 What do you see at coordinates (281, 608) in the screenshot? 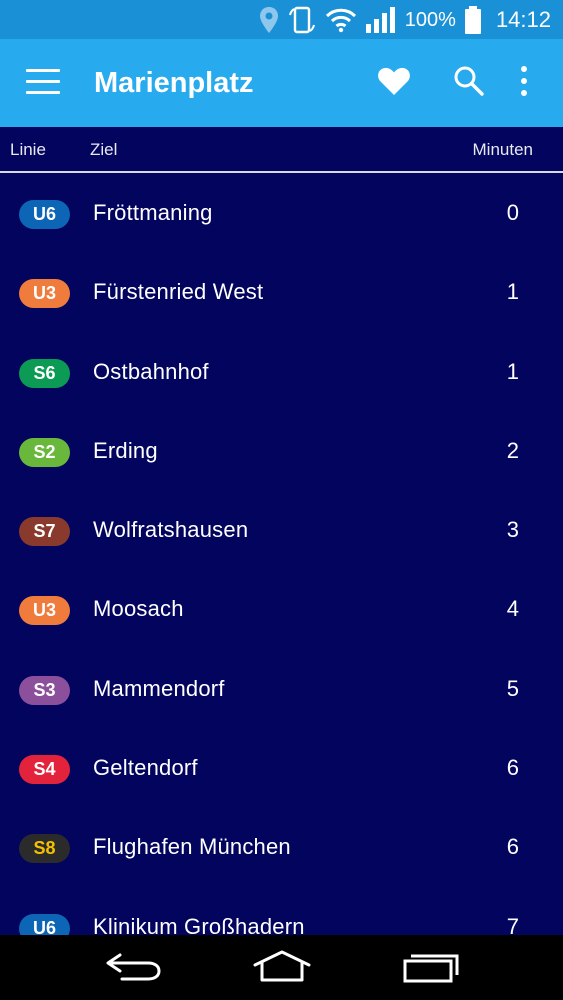
I see `departure-row: U3 Moosach 4` at bounding box center [281, 608].